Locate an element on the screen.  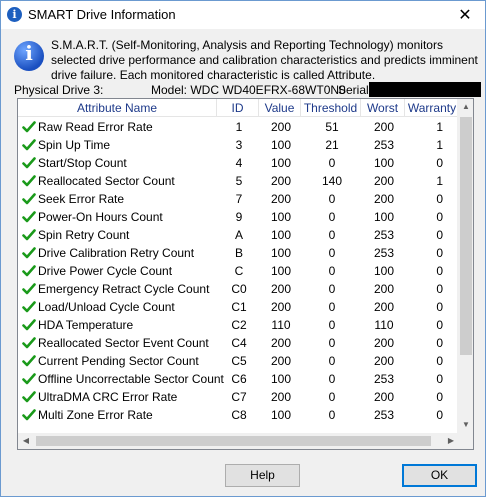
attribute-name-cell: Power-On Hours Count is located at coordinates (100, 217).